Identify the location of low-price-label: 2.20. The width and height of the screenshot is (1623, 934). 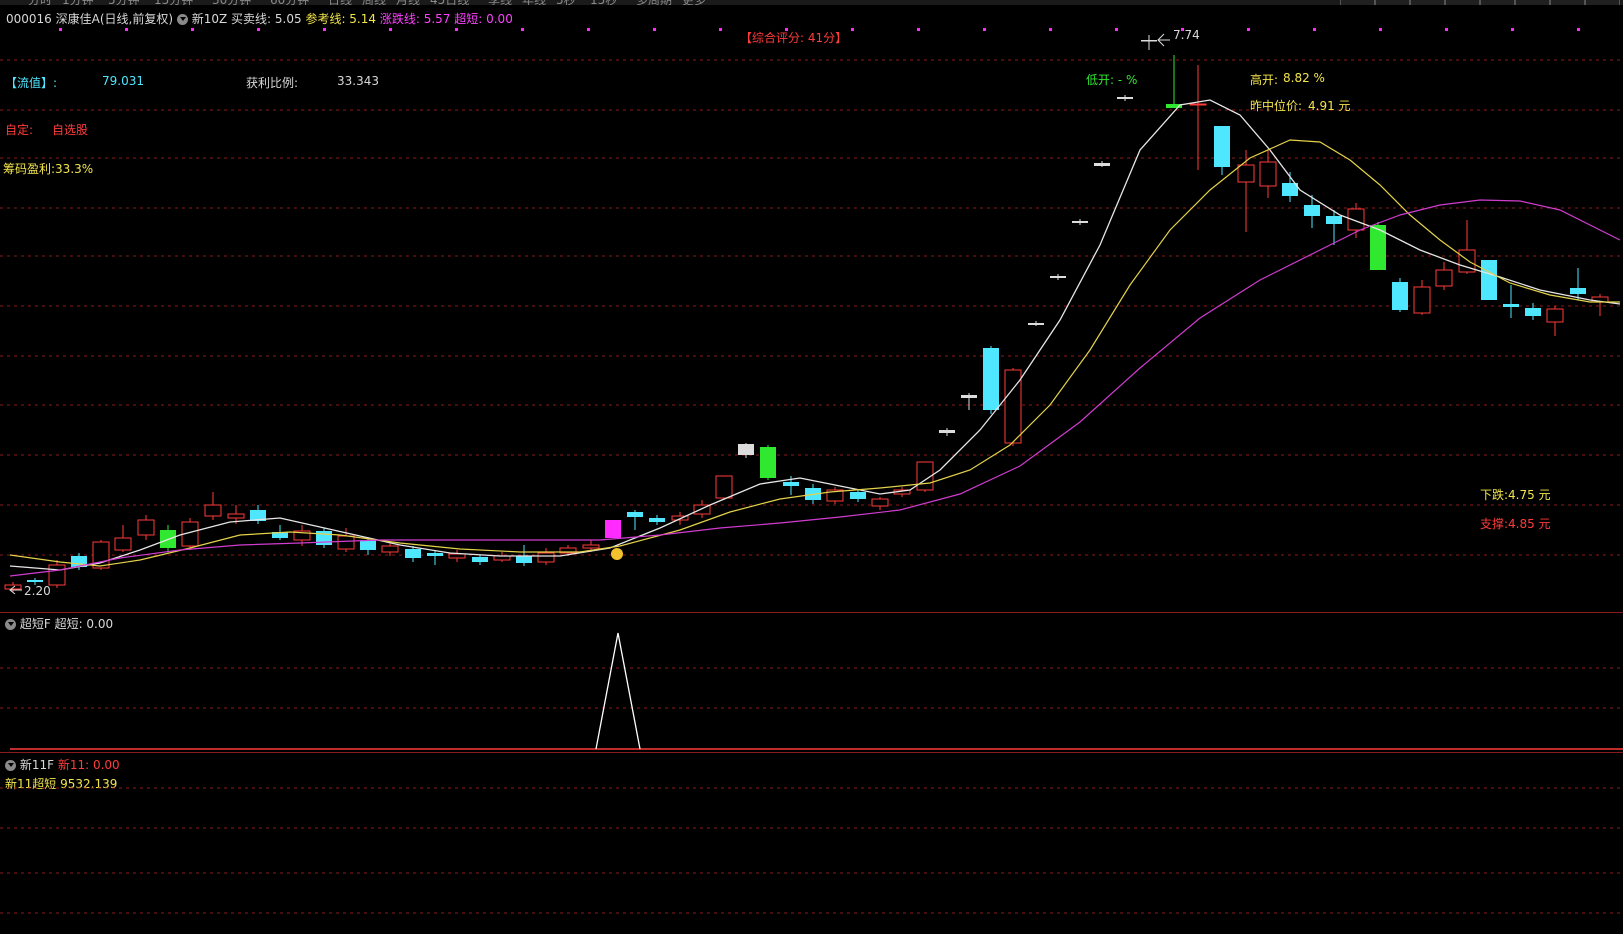
(37, 591).